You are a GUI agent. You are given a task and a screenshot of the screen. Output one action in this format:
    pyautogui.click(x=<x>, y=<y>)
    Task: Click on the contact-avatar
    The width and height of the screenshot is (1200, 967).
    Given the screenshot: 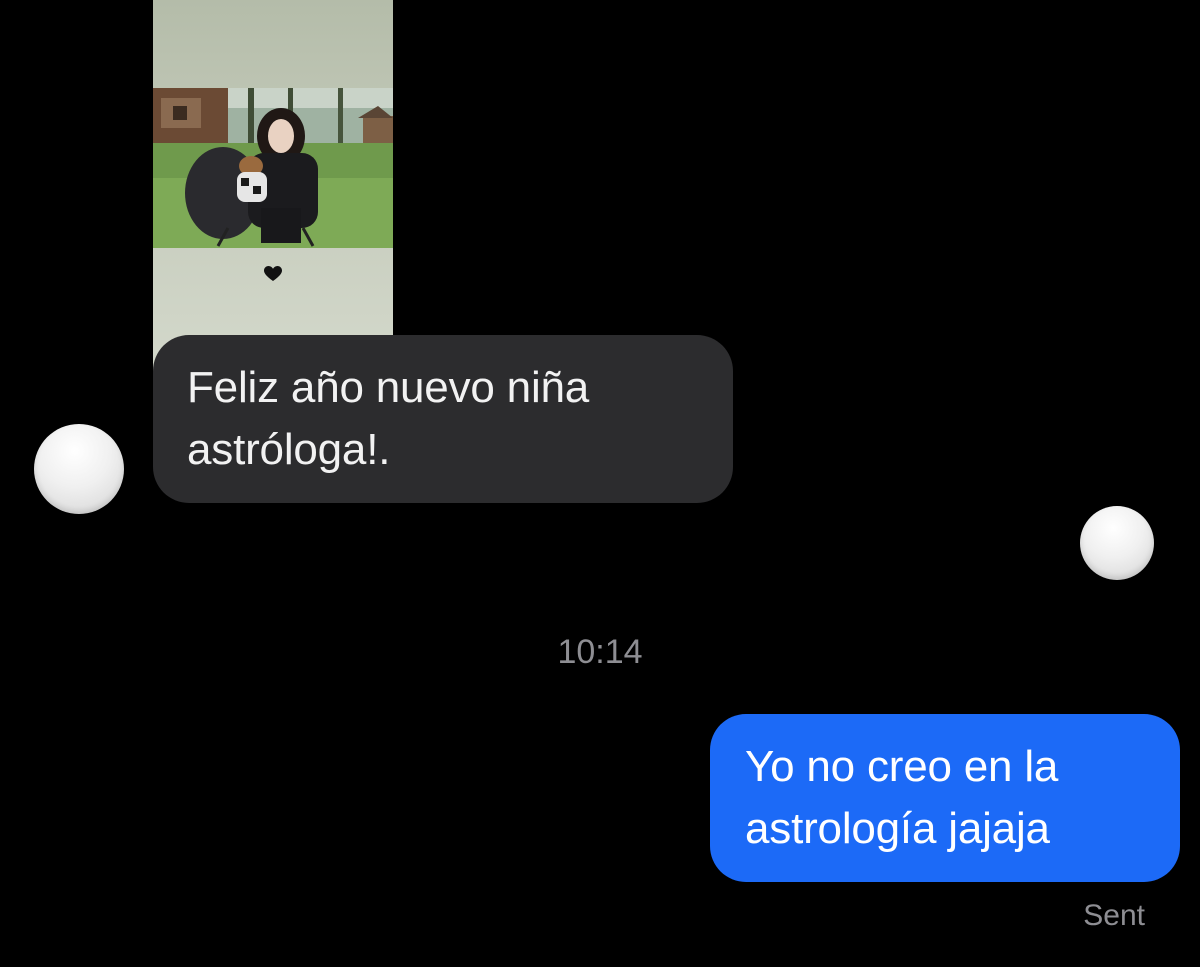 What is the action you would take?
    pyautogui.click(x=79, y=469)
    